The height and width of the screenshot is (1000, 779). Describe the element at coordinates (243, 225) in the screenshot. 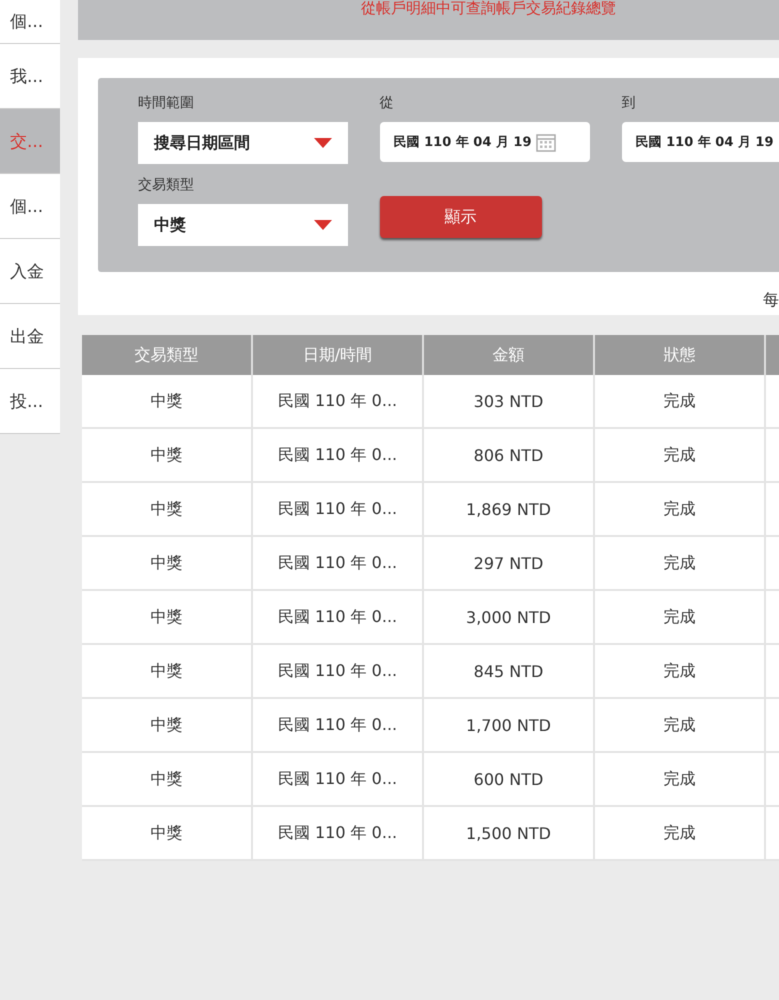

I see `transaction-type-dropdown: 中獎` at that location.